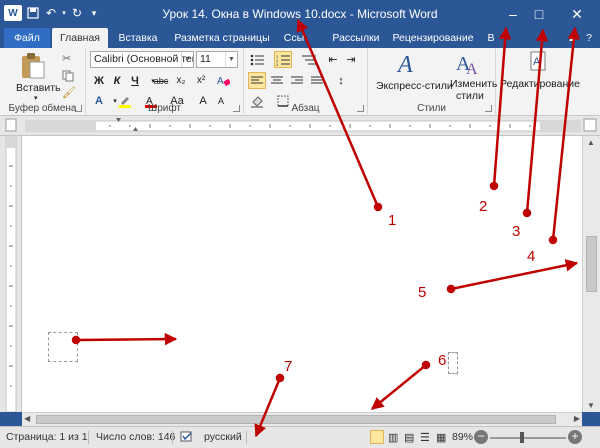 This screenshot has width=600, height=448. What do you see at coordinates (540, 84) in the screenshot?
I see `editing-button: Редактирование` at bounding box center [540, 84].